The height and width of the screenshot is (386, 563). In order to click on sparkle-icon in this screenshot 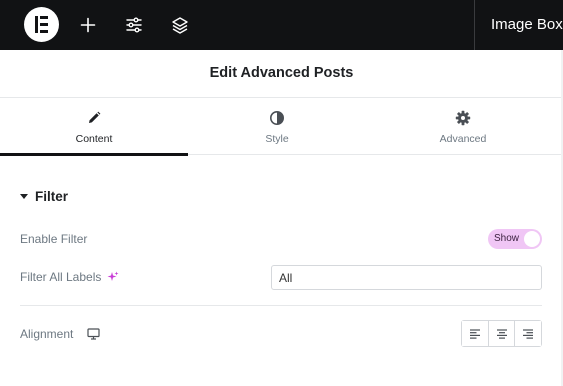, I will do `click(113, 277)`.